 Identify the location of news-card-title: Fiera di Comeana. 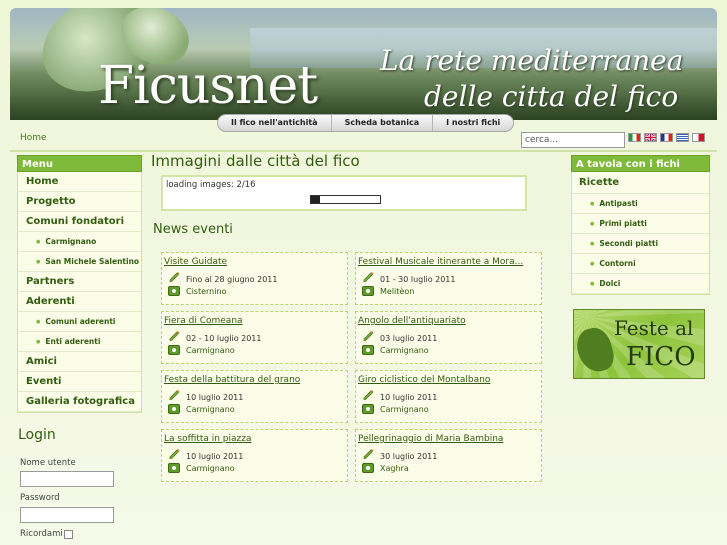
(203, 321).